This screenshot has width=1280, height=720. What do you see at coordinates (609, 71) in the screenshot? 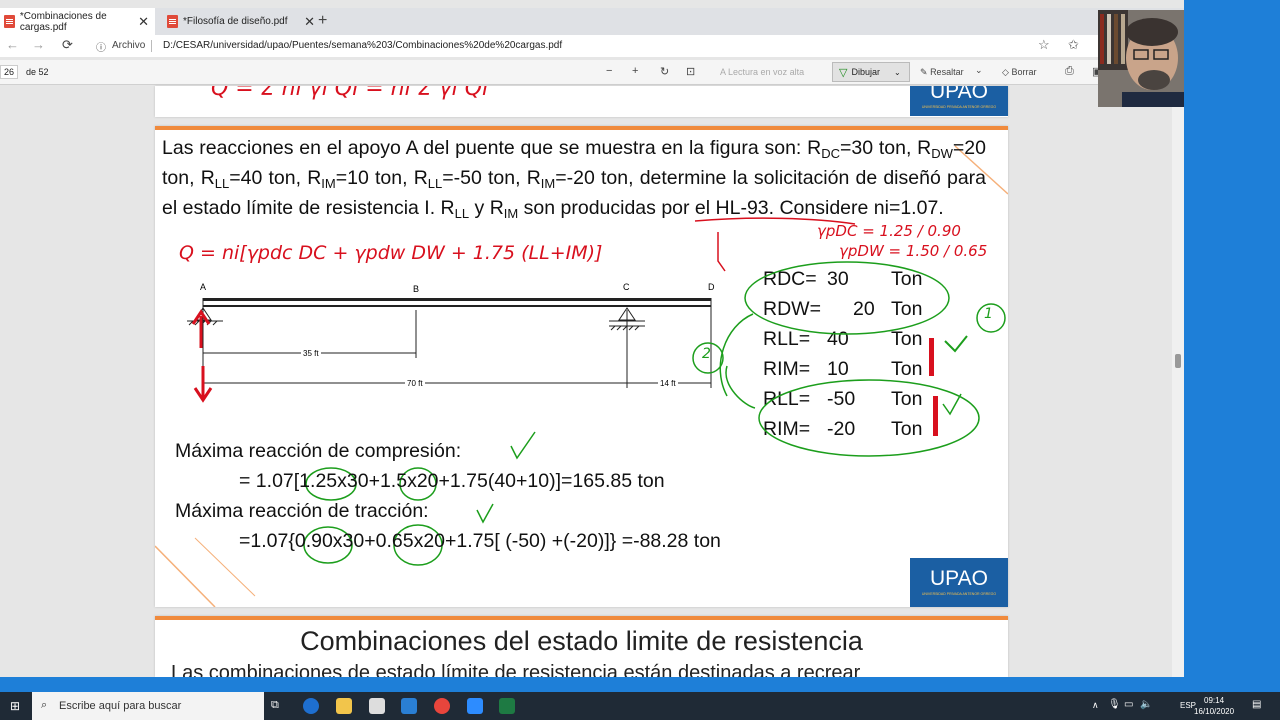
I see `zoom-out-icon: −` at bounding box center [609, 71].